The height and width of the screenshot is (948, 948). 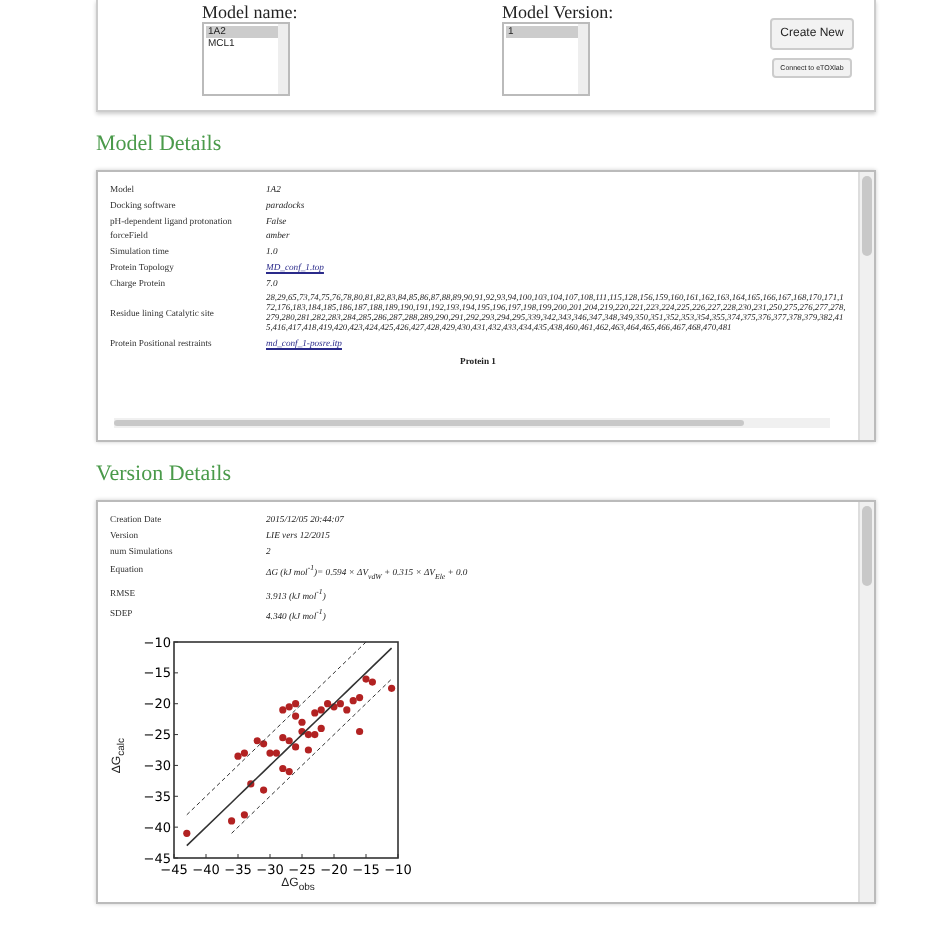 I want to click on horizontal-scrollbar, so click(x=472, y=423).